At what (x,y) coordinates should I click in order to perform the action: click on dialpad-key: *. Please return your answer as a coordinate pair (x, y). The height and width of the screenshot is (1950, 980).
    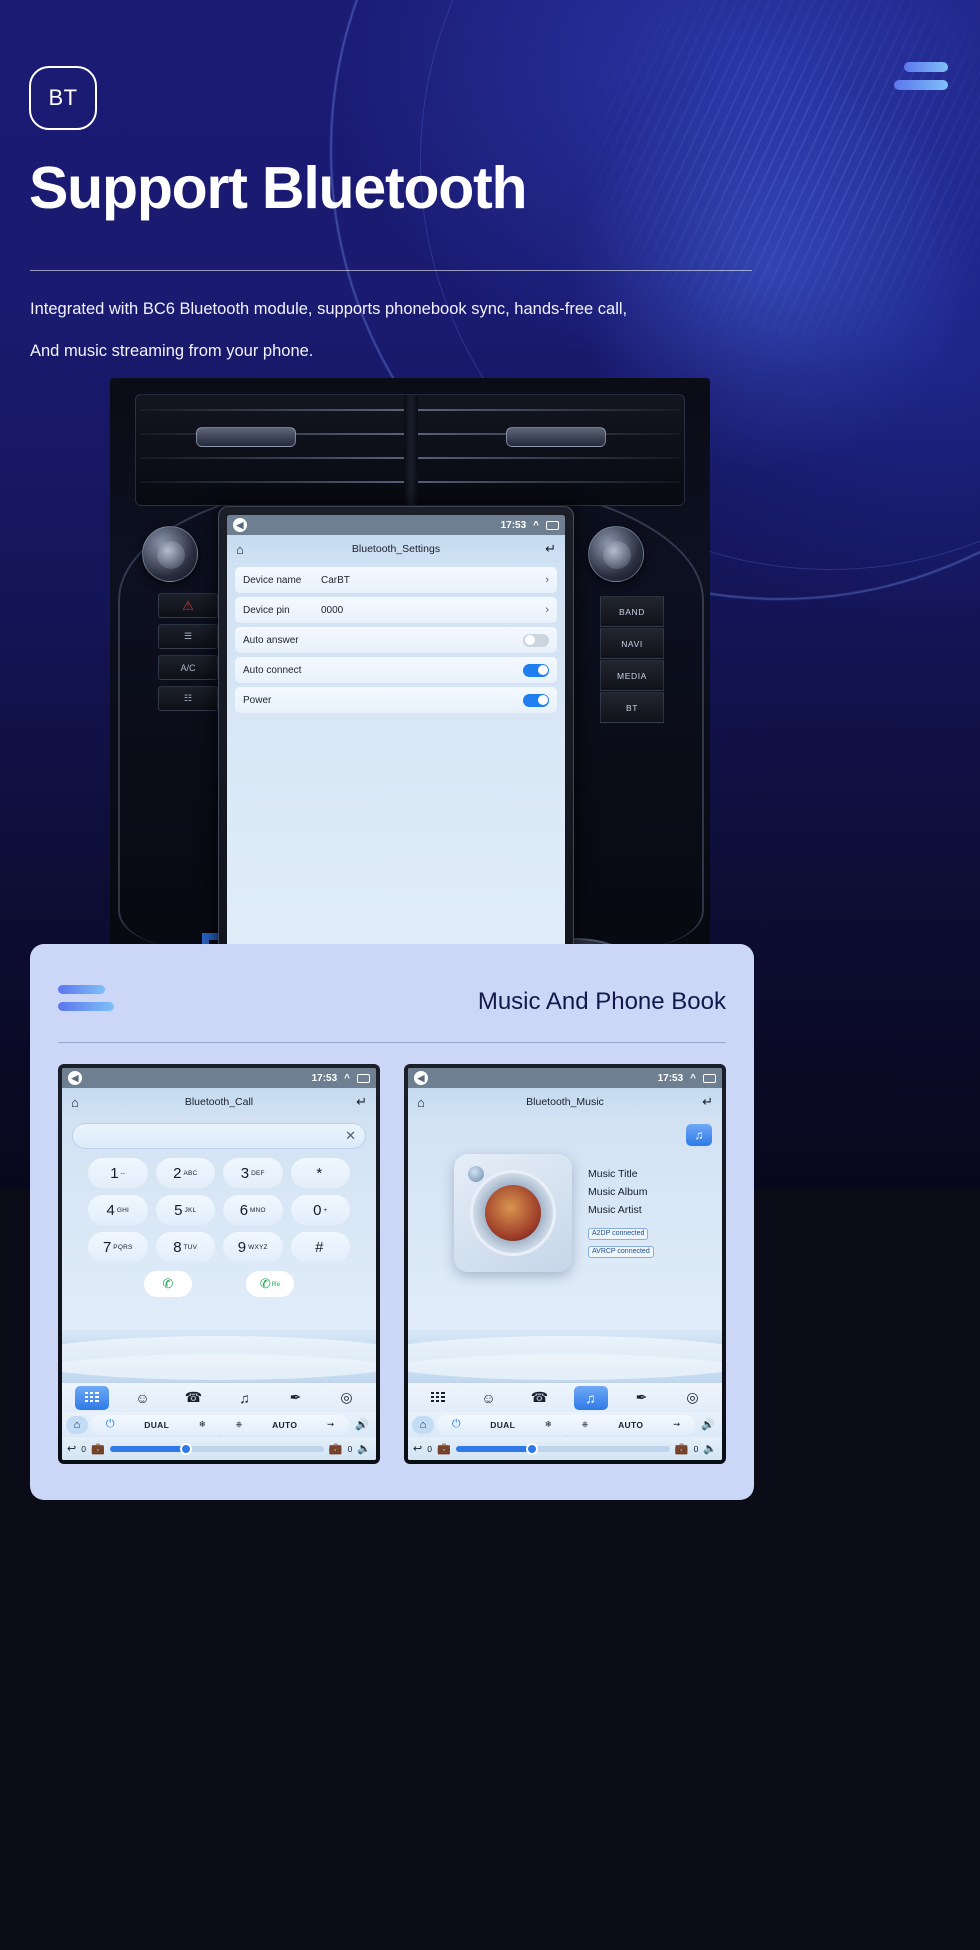
    Looking at the image, I should click on (320, 1173).